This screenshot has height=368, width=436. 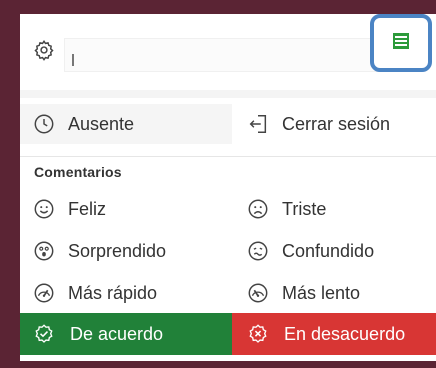 I want to click on x-badge-icon, so click(x=258, y=334).